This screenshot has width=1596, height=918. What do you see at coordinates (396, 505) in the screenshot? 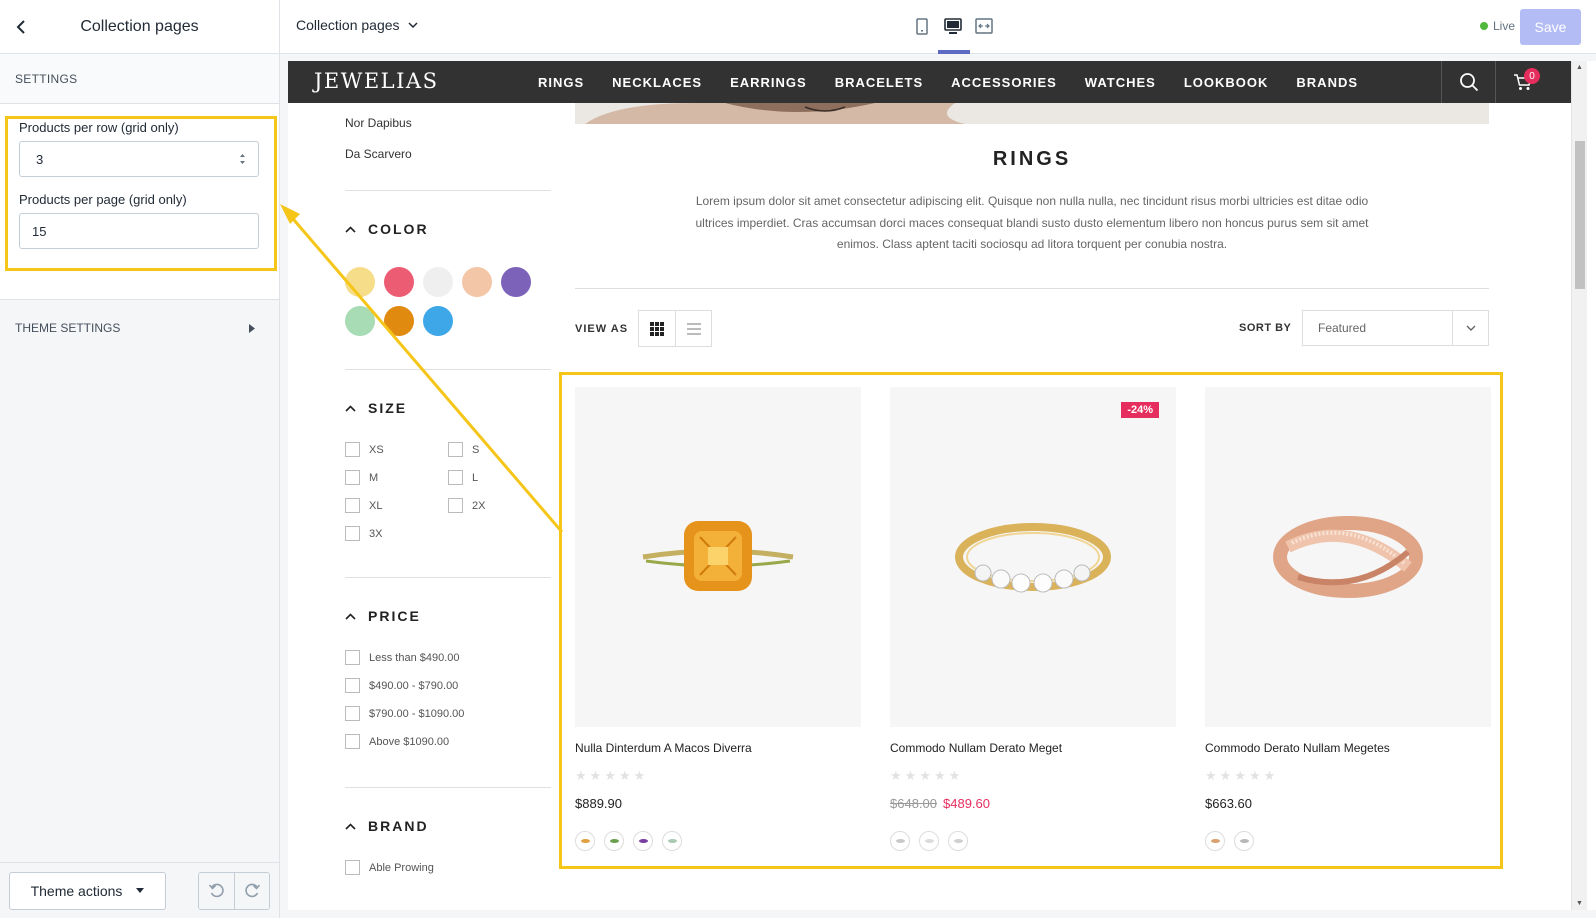
I see `size-option: XL` at bounding box center [396, 505].